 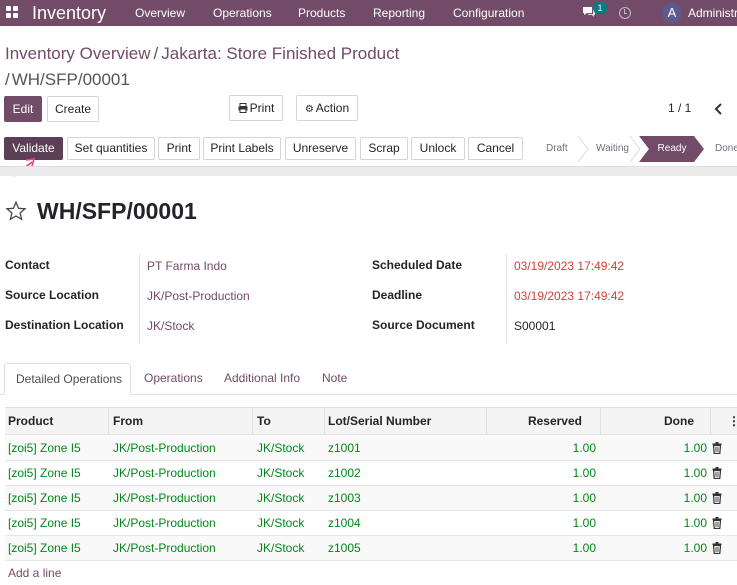 I want to click on create-button: Create, so click(x=73, y=109).